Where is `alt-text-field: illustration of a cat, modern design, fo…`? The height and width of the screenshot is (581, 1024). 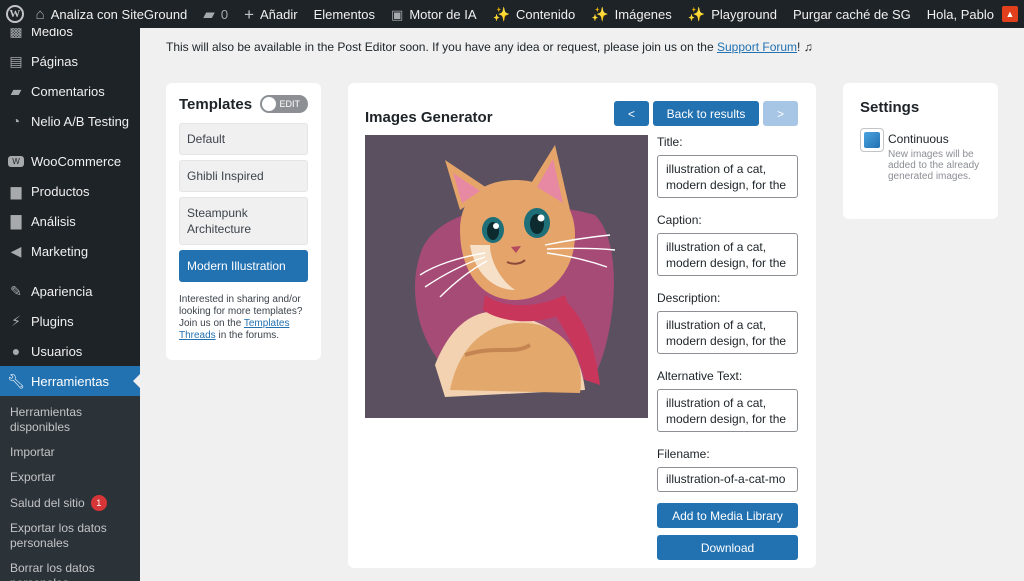
alt-text-field: illustration of a cat, modern design, fo… is located at coordinates (727, 410).